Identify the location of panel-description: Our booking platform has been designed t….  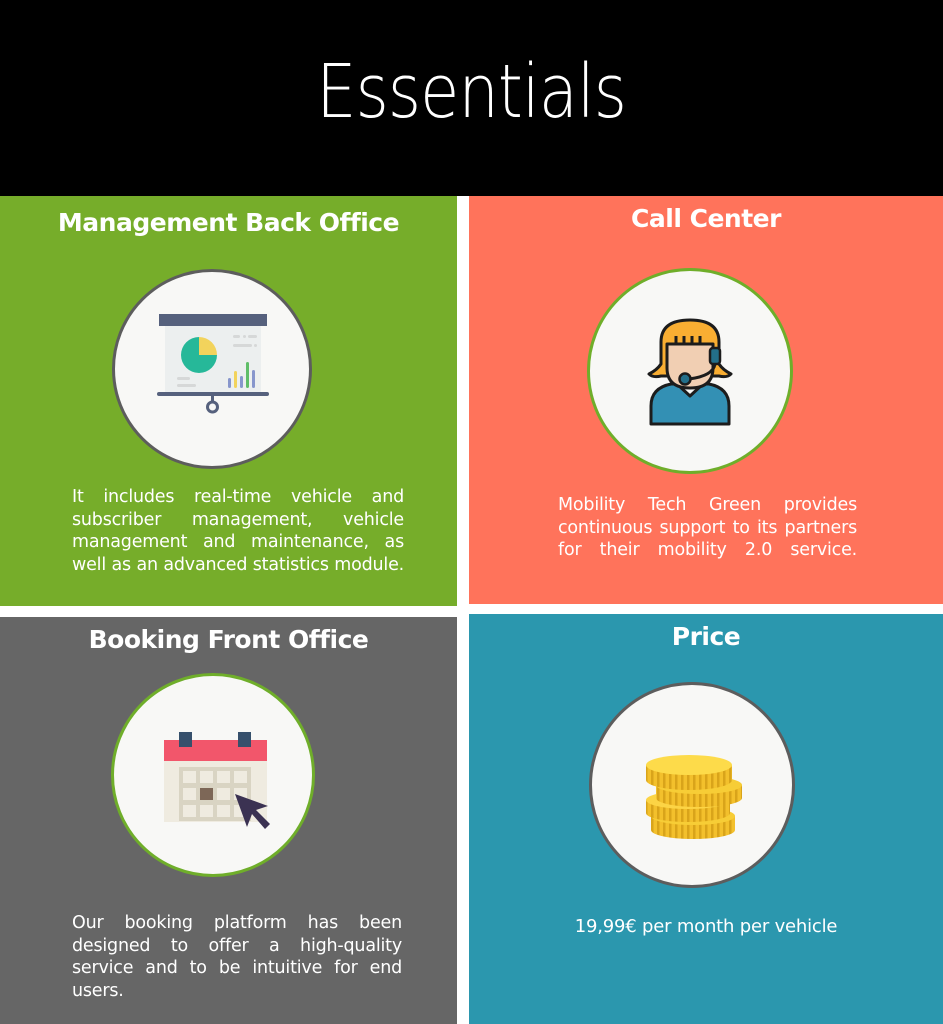
(237, 957).